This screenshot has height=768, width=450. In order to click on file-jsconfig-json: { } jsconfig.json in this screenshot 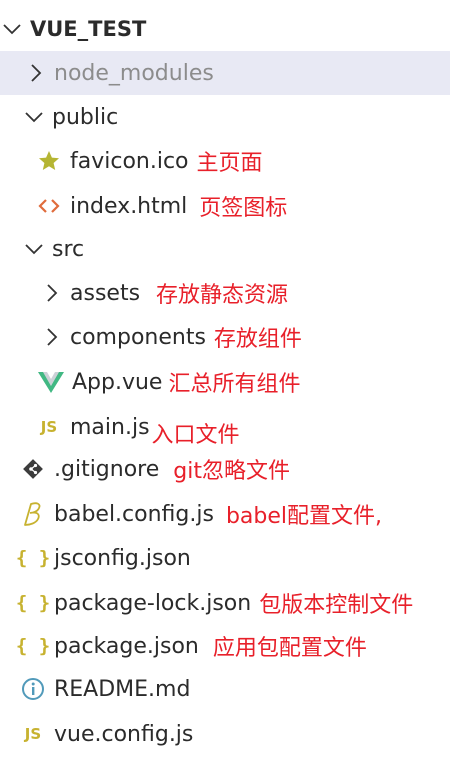, I will do `click(225, 558)`.